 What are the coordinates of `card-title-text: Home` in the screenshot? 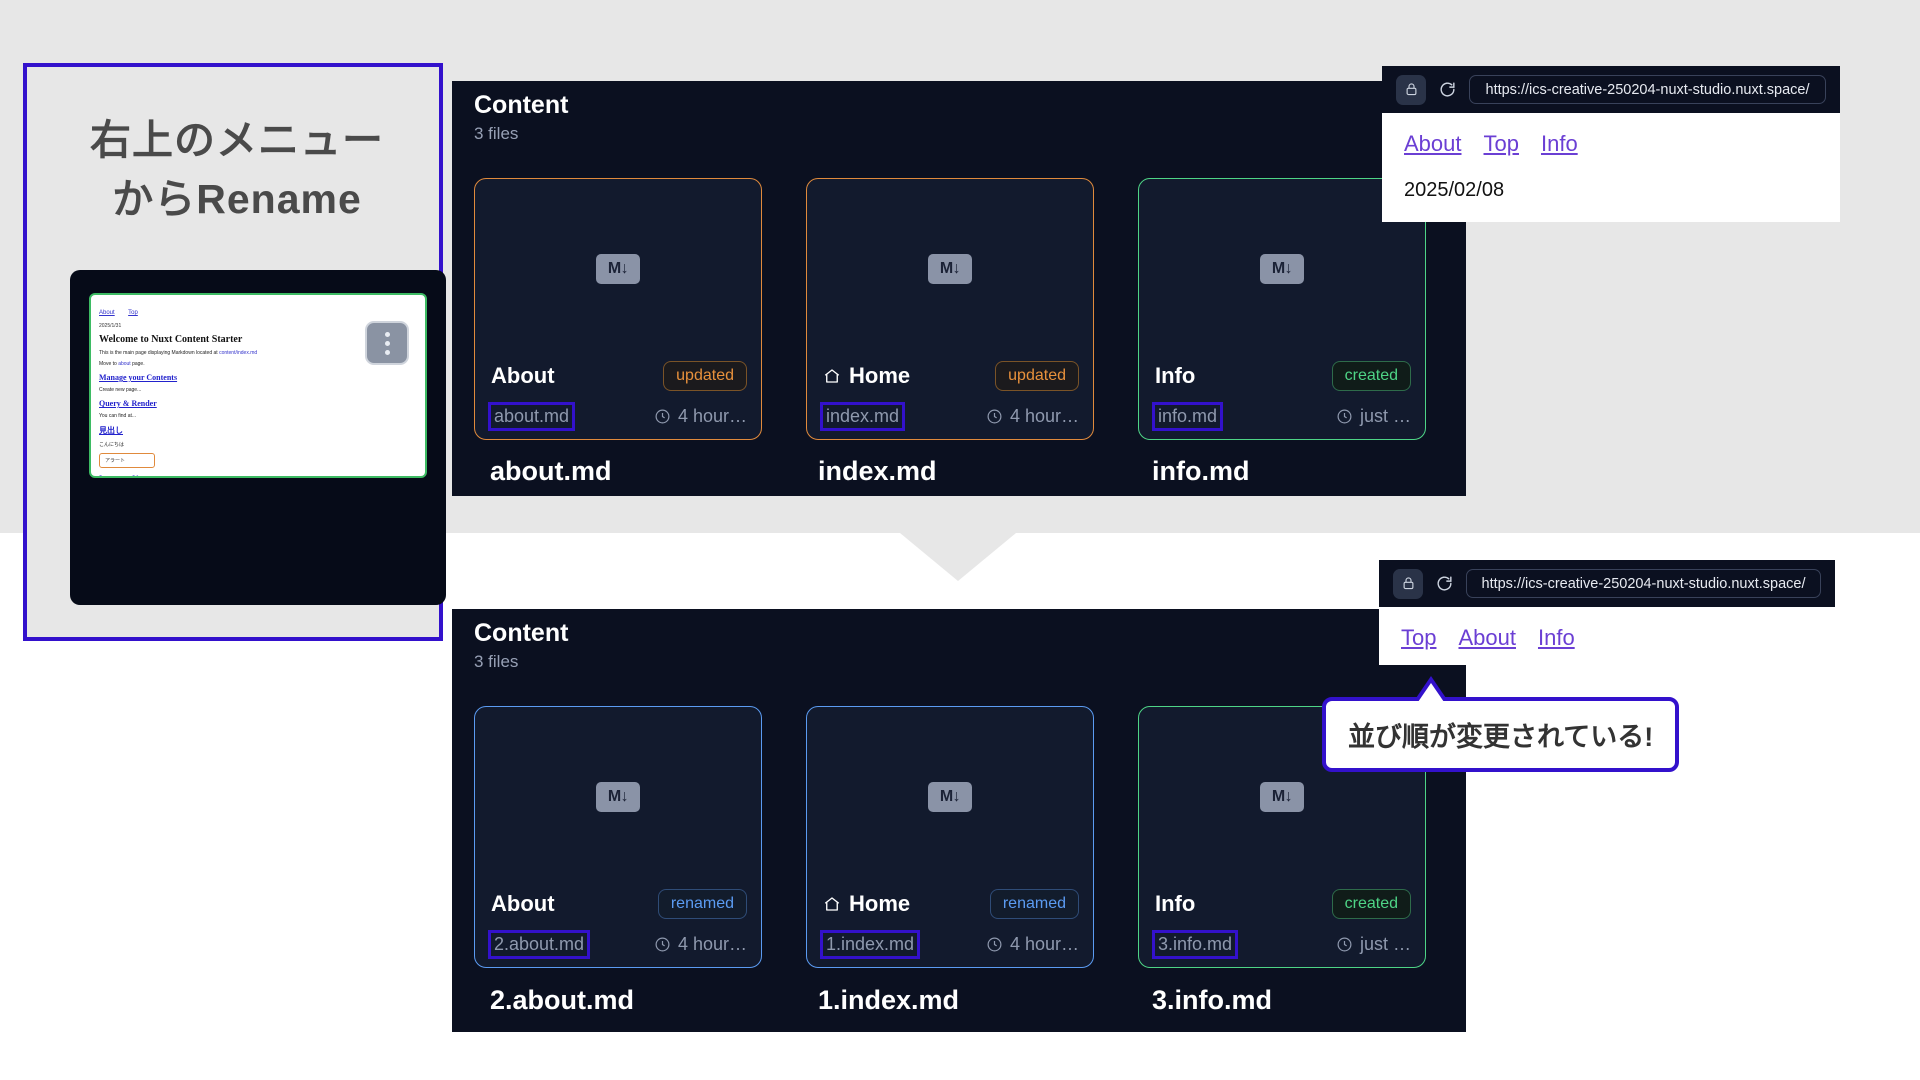 It's located at (880, 375).